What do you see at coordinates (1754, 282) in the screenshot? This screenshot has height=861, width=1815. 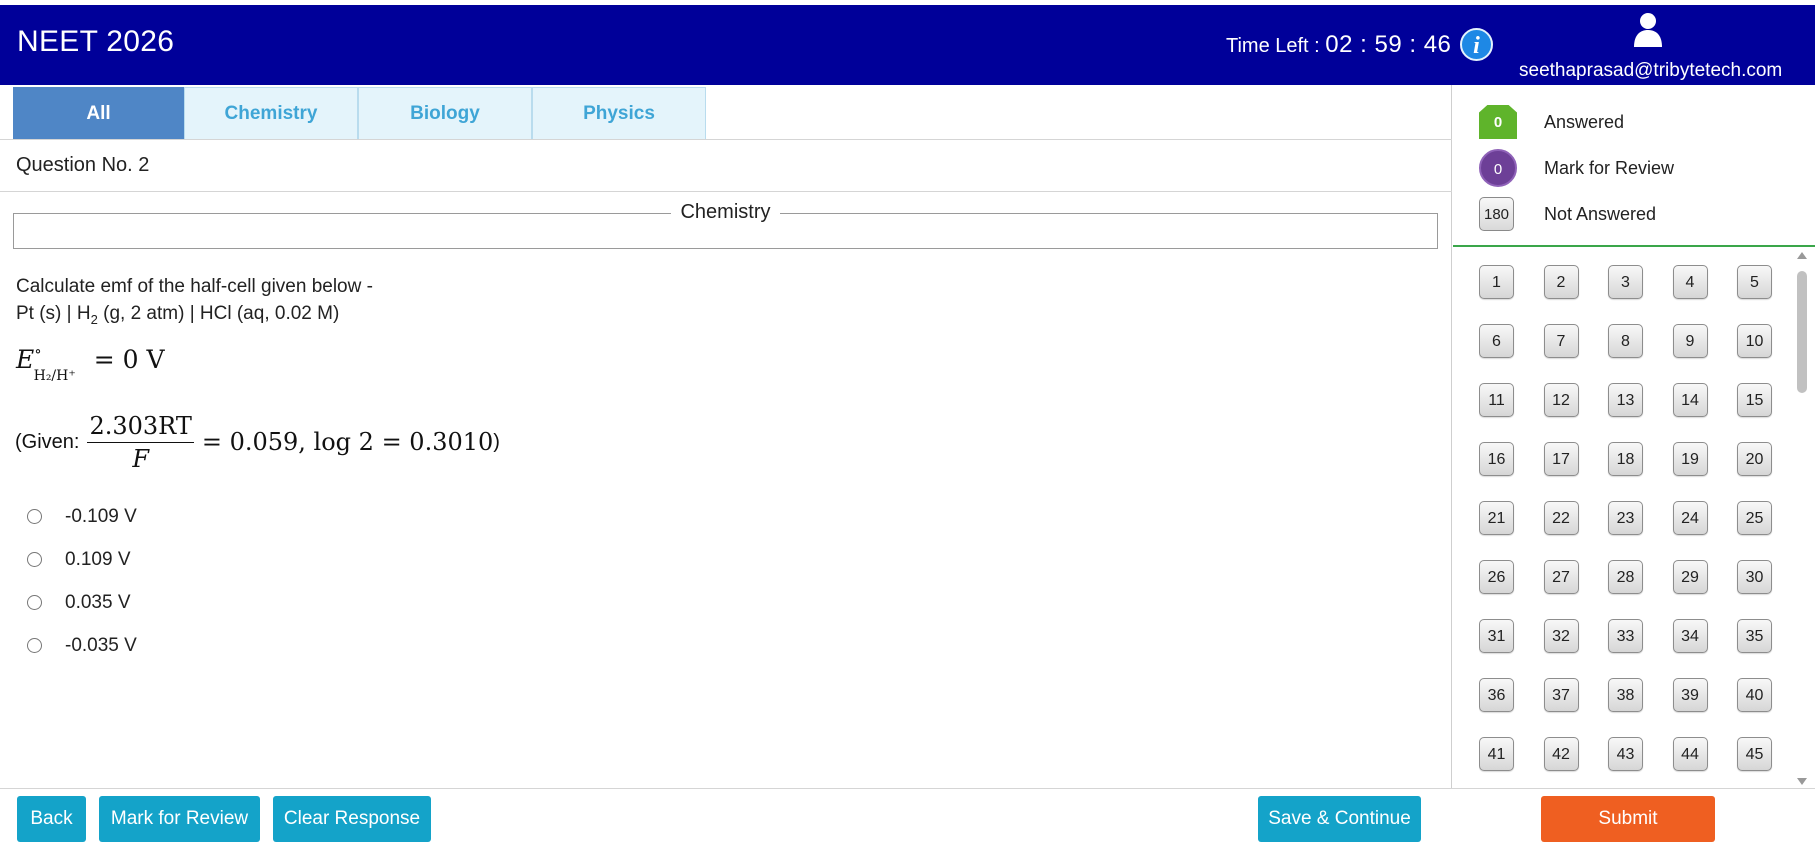 I see `question-palette-button: 5` at bounding box center [1754, 282].